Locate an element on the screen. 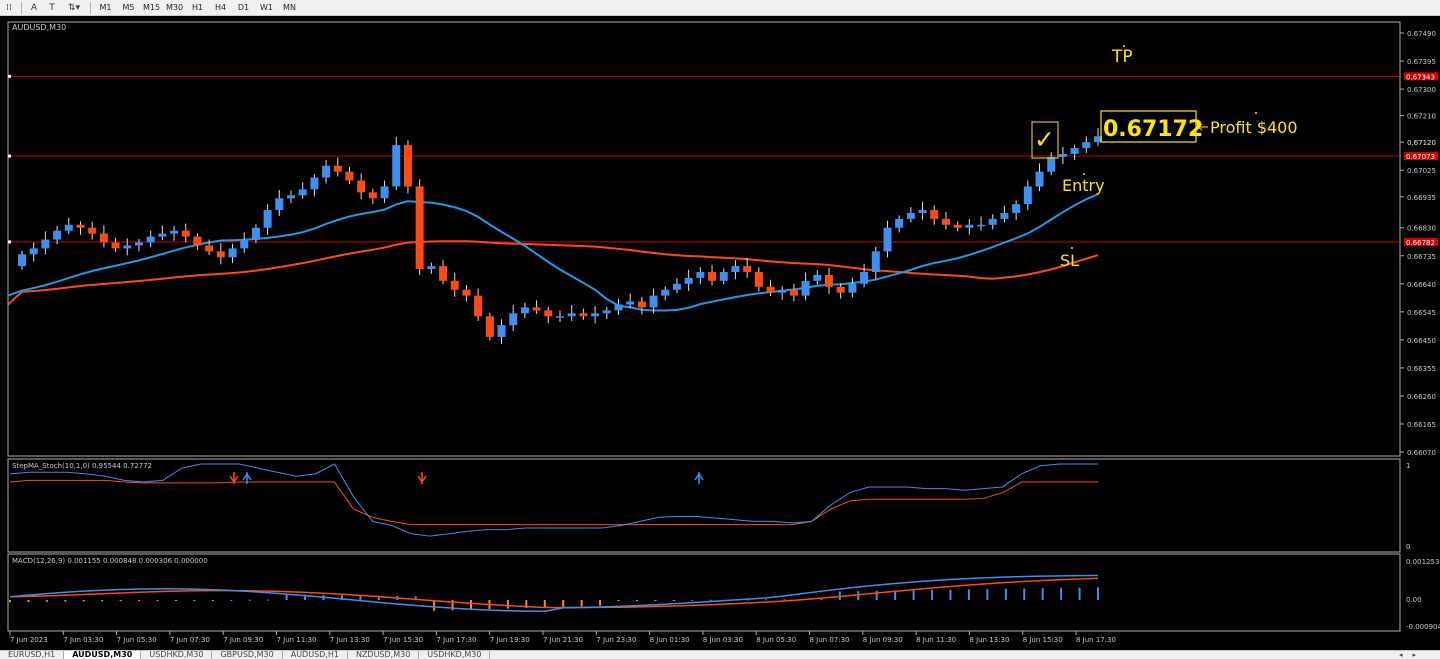  macd-tick-bottom: -0.000904 is located at coordinates (1423, 627).